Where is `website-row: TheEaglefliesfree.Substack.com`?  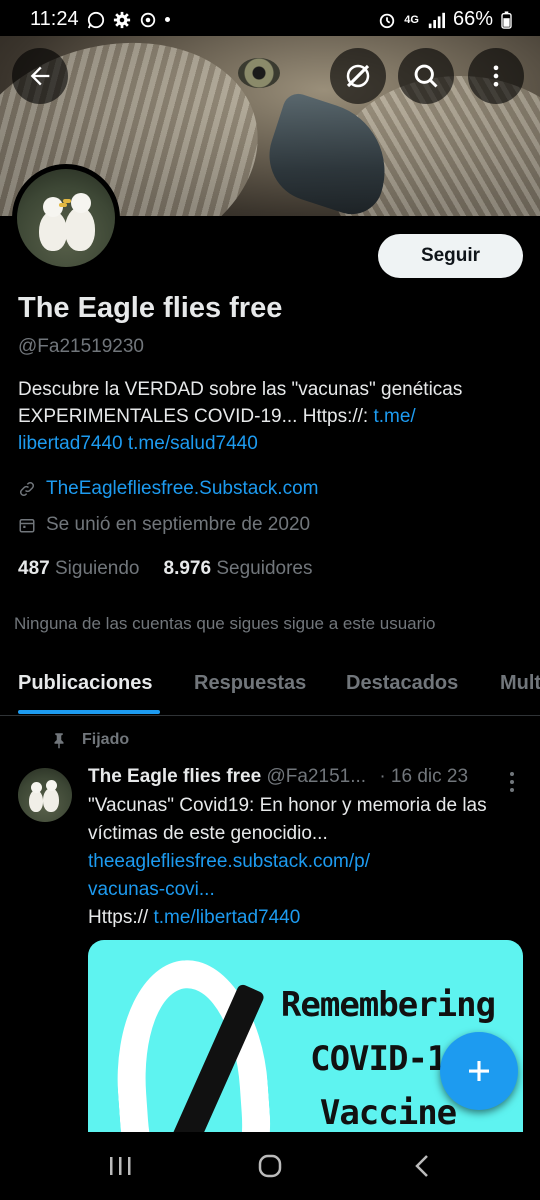 website-row: TheEaglefliesfree.Substack.com is located at coordinates (168, 489).